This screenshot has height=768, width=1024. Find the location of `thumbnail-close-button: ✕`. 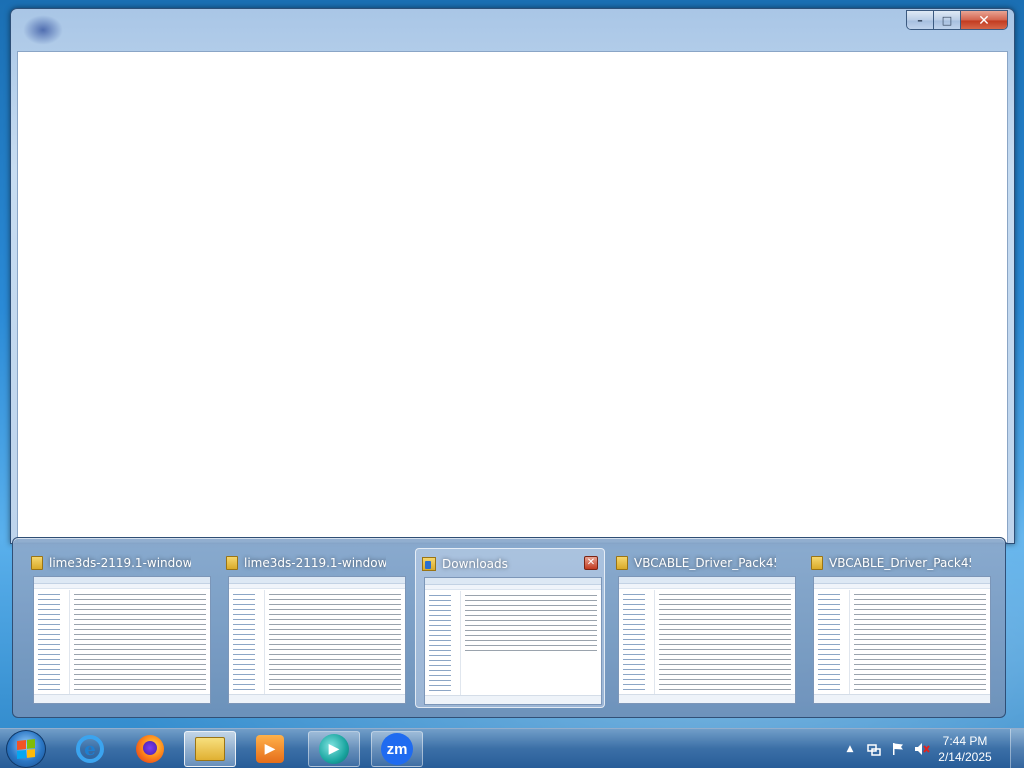

thumbnail-close-button: ✕ is located at coordinates (591, 563).